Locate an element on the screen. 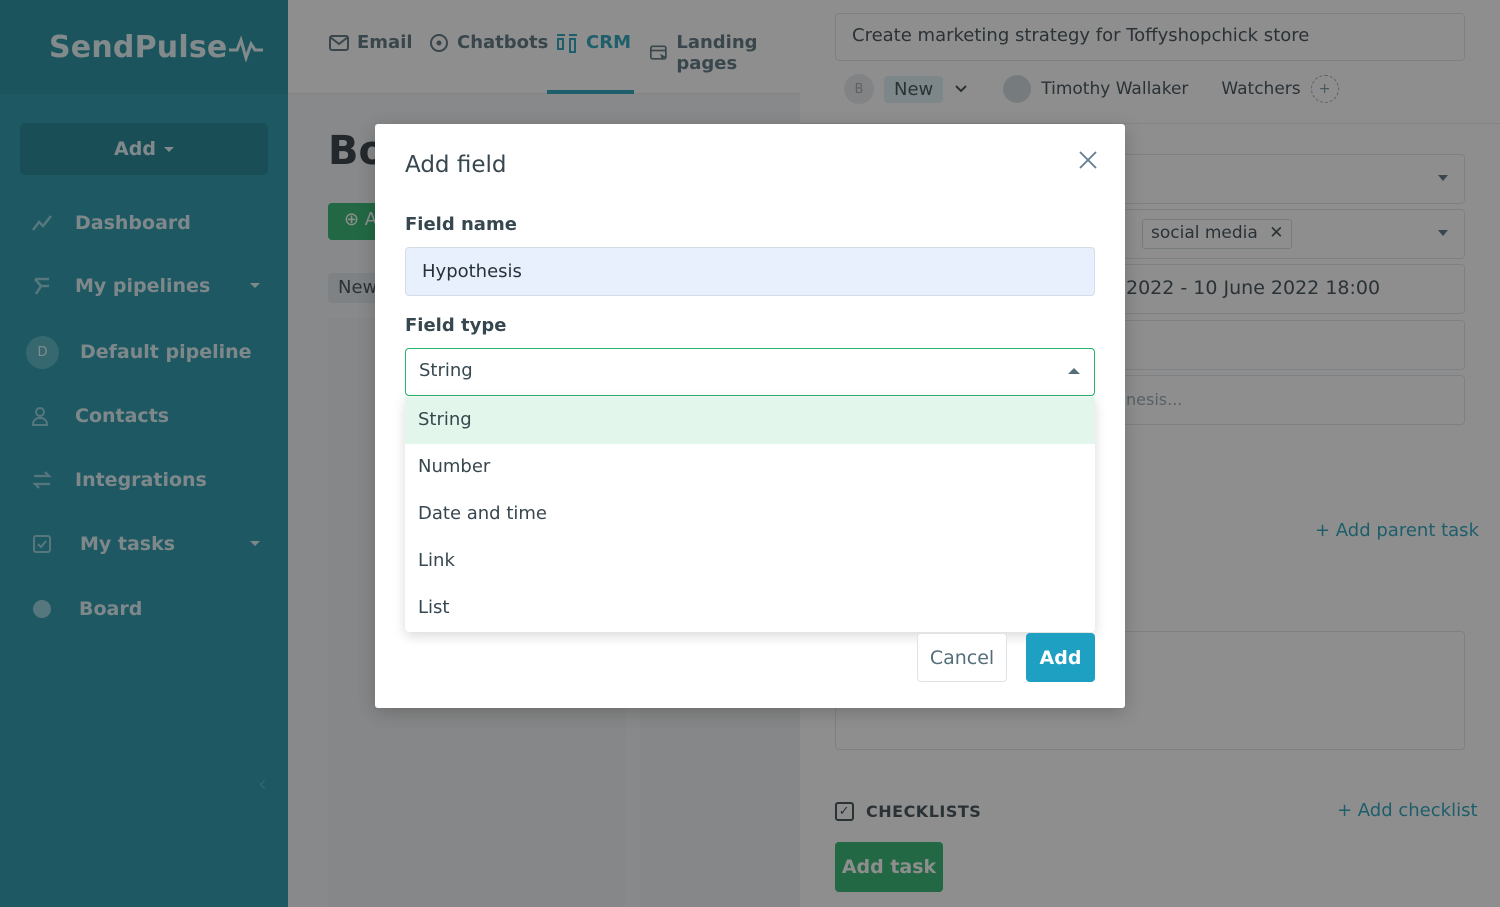  add-button: Add is located at coordinates (1060, 657).